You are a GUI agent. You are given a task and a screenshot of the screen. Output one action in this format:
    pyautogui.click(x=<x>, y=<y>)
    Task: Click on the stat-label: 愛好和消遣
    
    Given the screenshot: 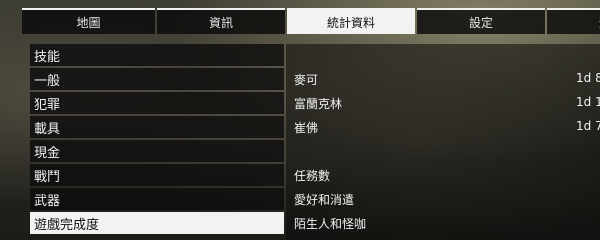 What is the action you would take?
    pyautogui.click(x=324, y=200)
    